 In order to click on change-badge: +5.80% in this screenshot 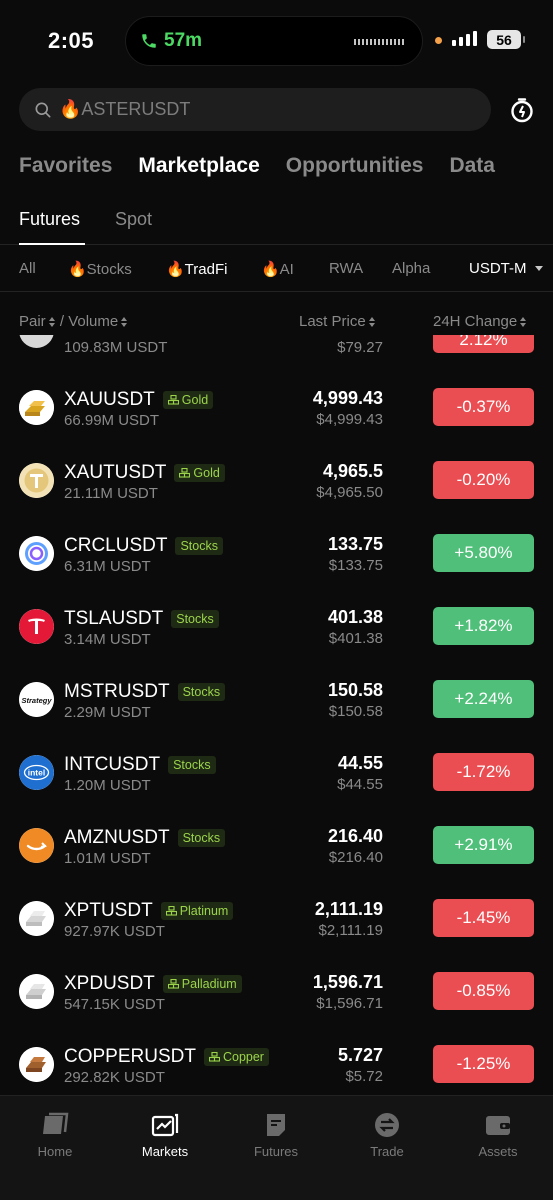, I will do `click(483, 553)`.